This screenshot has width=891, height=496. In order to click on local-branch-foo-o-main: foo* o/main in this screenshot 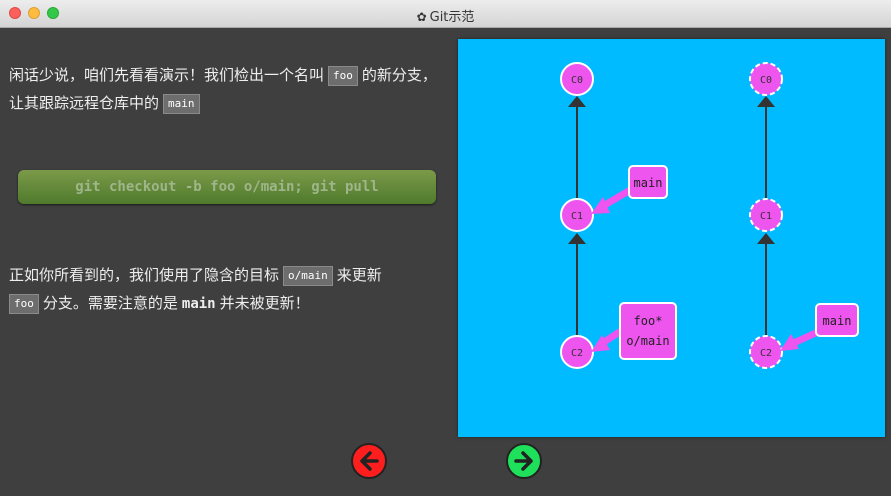, I will do `click(634, 331)`.